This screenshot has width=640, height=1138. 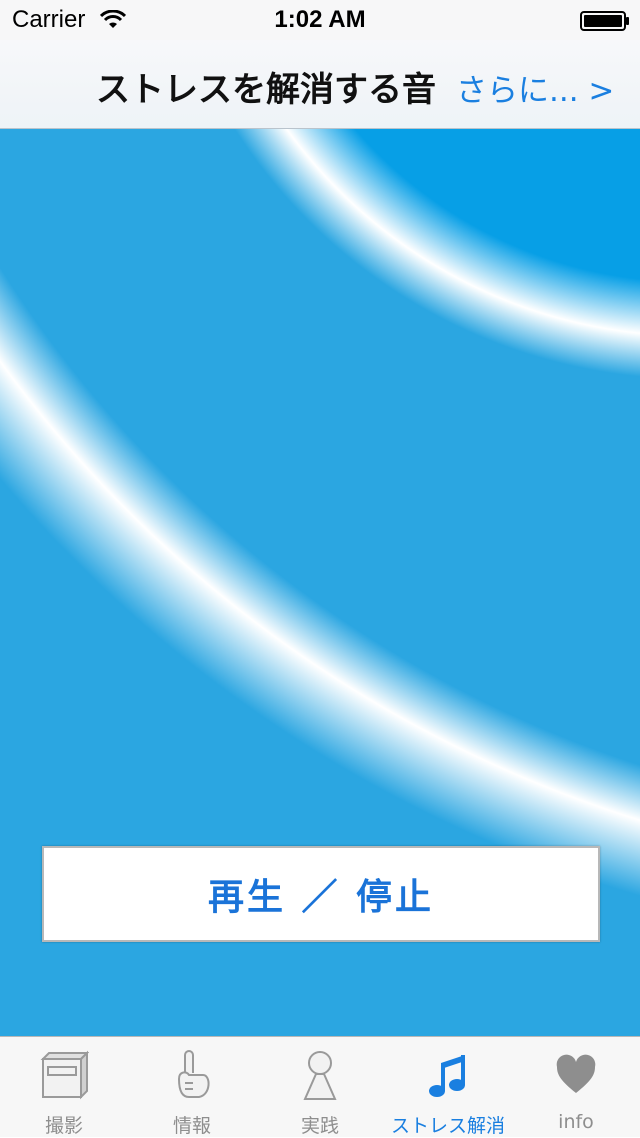 What do you see at coordinates (321, 894) in the screenshot?
I see `play-stop-button: 再生 ／ 停止` at bounding box center [321, 894].